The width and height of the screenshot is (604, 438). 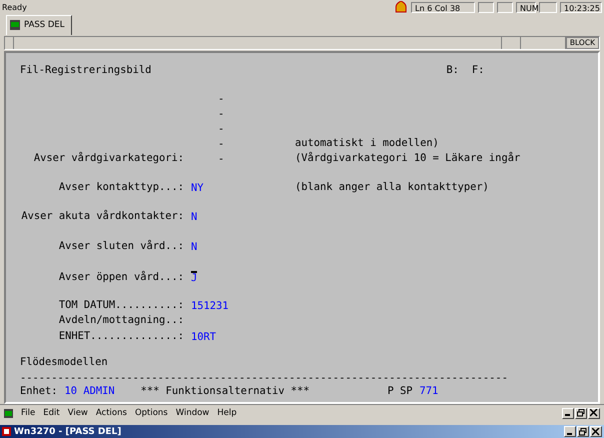 I want to click on page-number: 771, so click(x=429, y=391).